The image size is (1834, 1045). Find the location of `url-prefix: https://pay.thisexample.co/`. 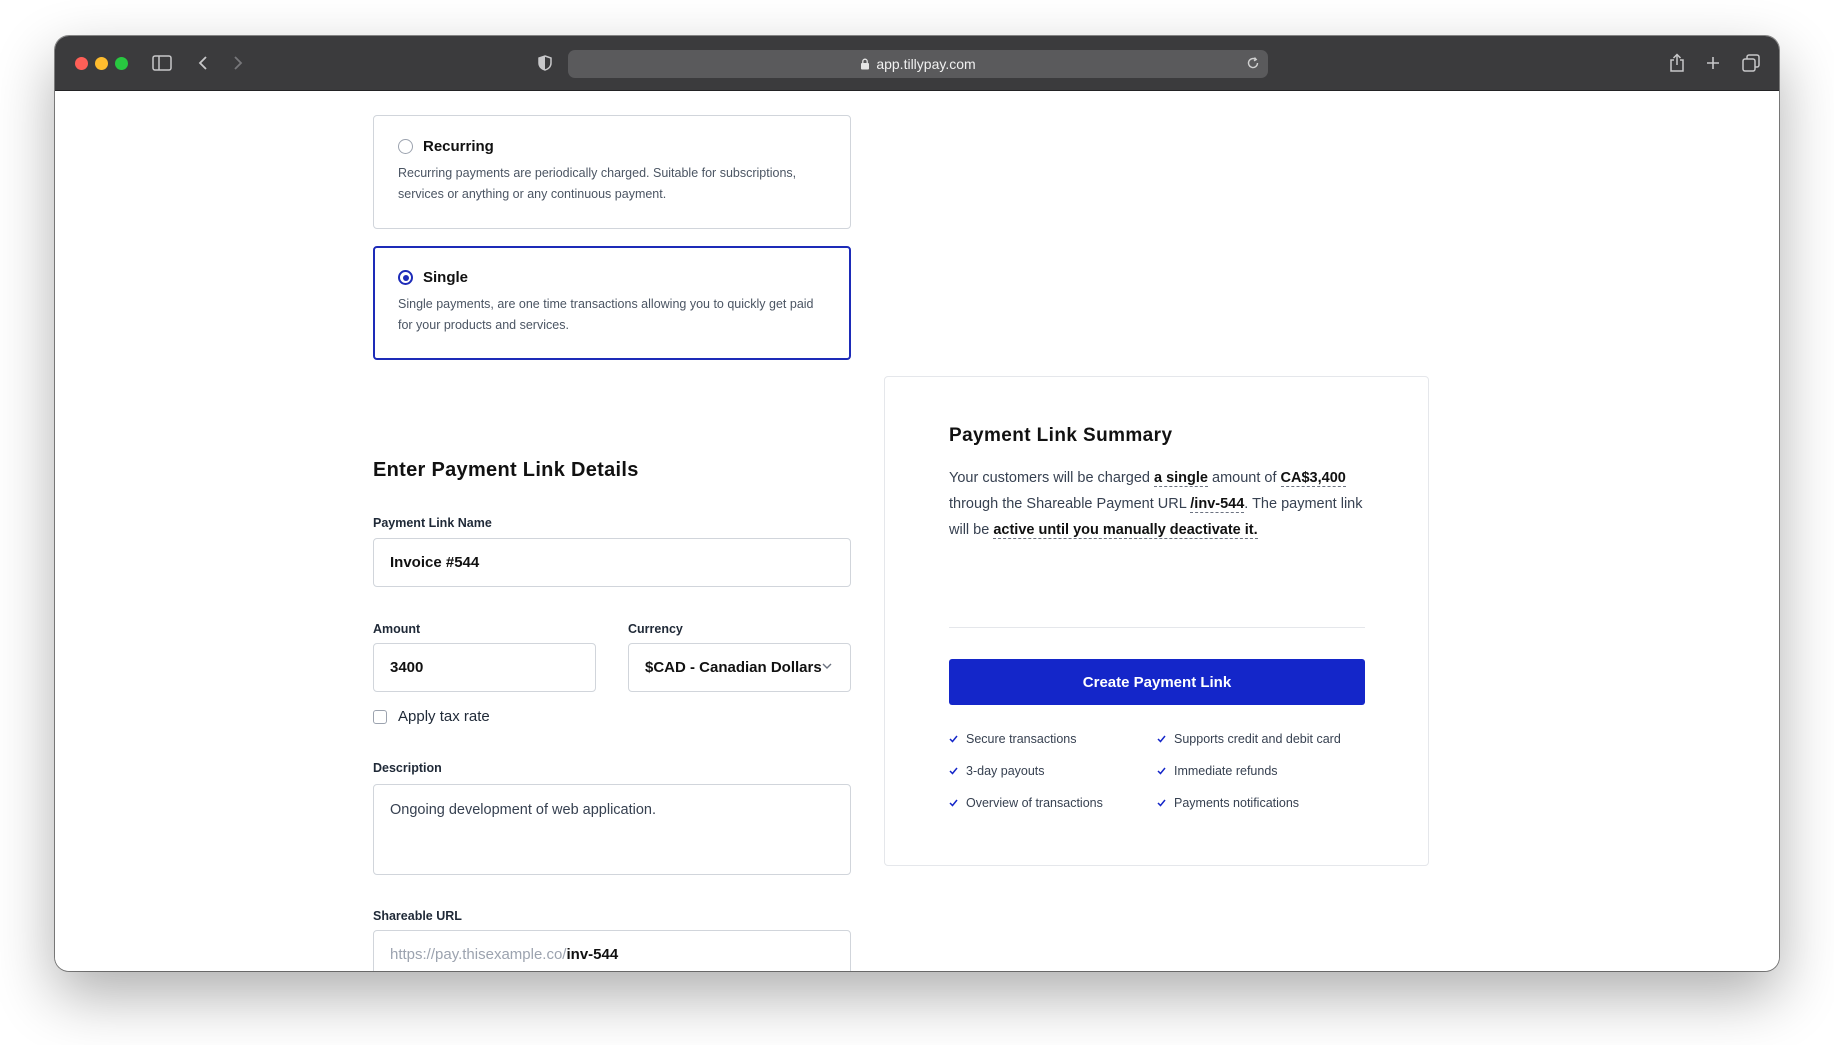

url-prefix: https://pay.thisexample.co/ is located at coordinates (478, 954).